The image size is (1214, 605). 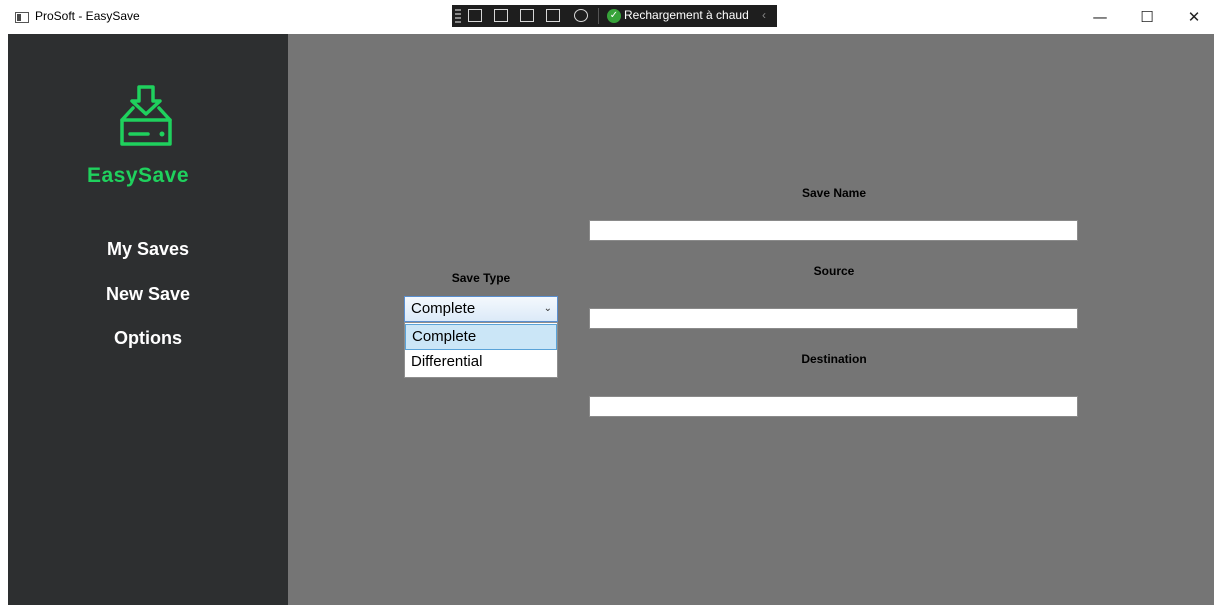 I want to click on live-visual-tree-icon, so click(x=475, y=15).